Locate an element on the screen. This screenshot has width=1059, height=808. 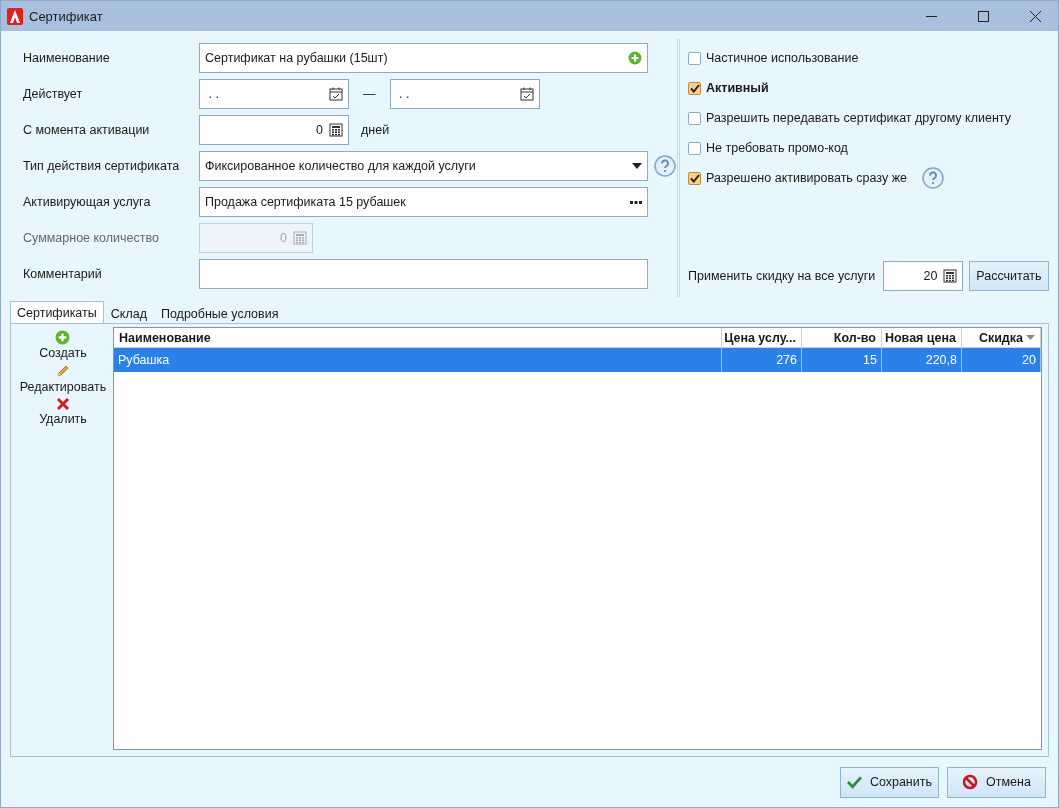
dropdown-caret-icon is located at coordinates (637, 166).